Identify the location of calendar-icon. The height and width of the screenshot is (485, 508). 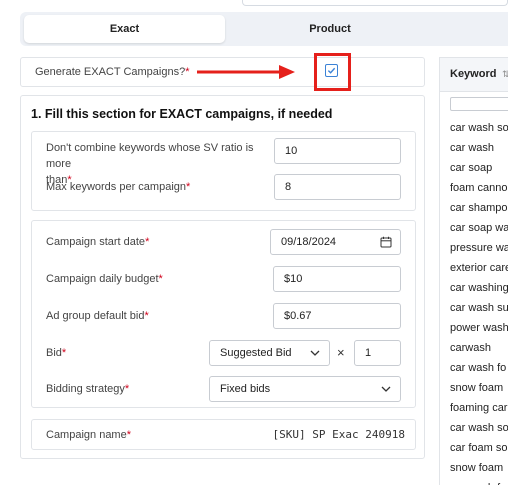
(386, 242).